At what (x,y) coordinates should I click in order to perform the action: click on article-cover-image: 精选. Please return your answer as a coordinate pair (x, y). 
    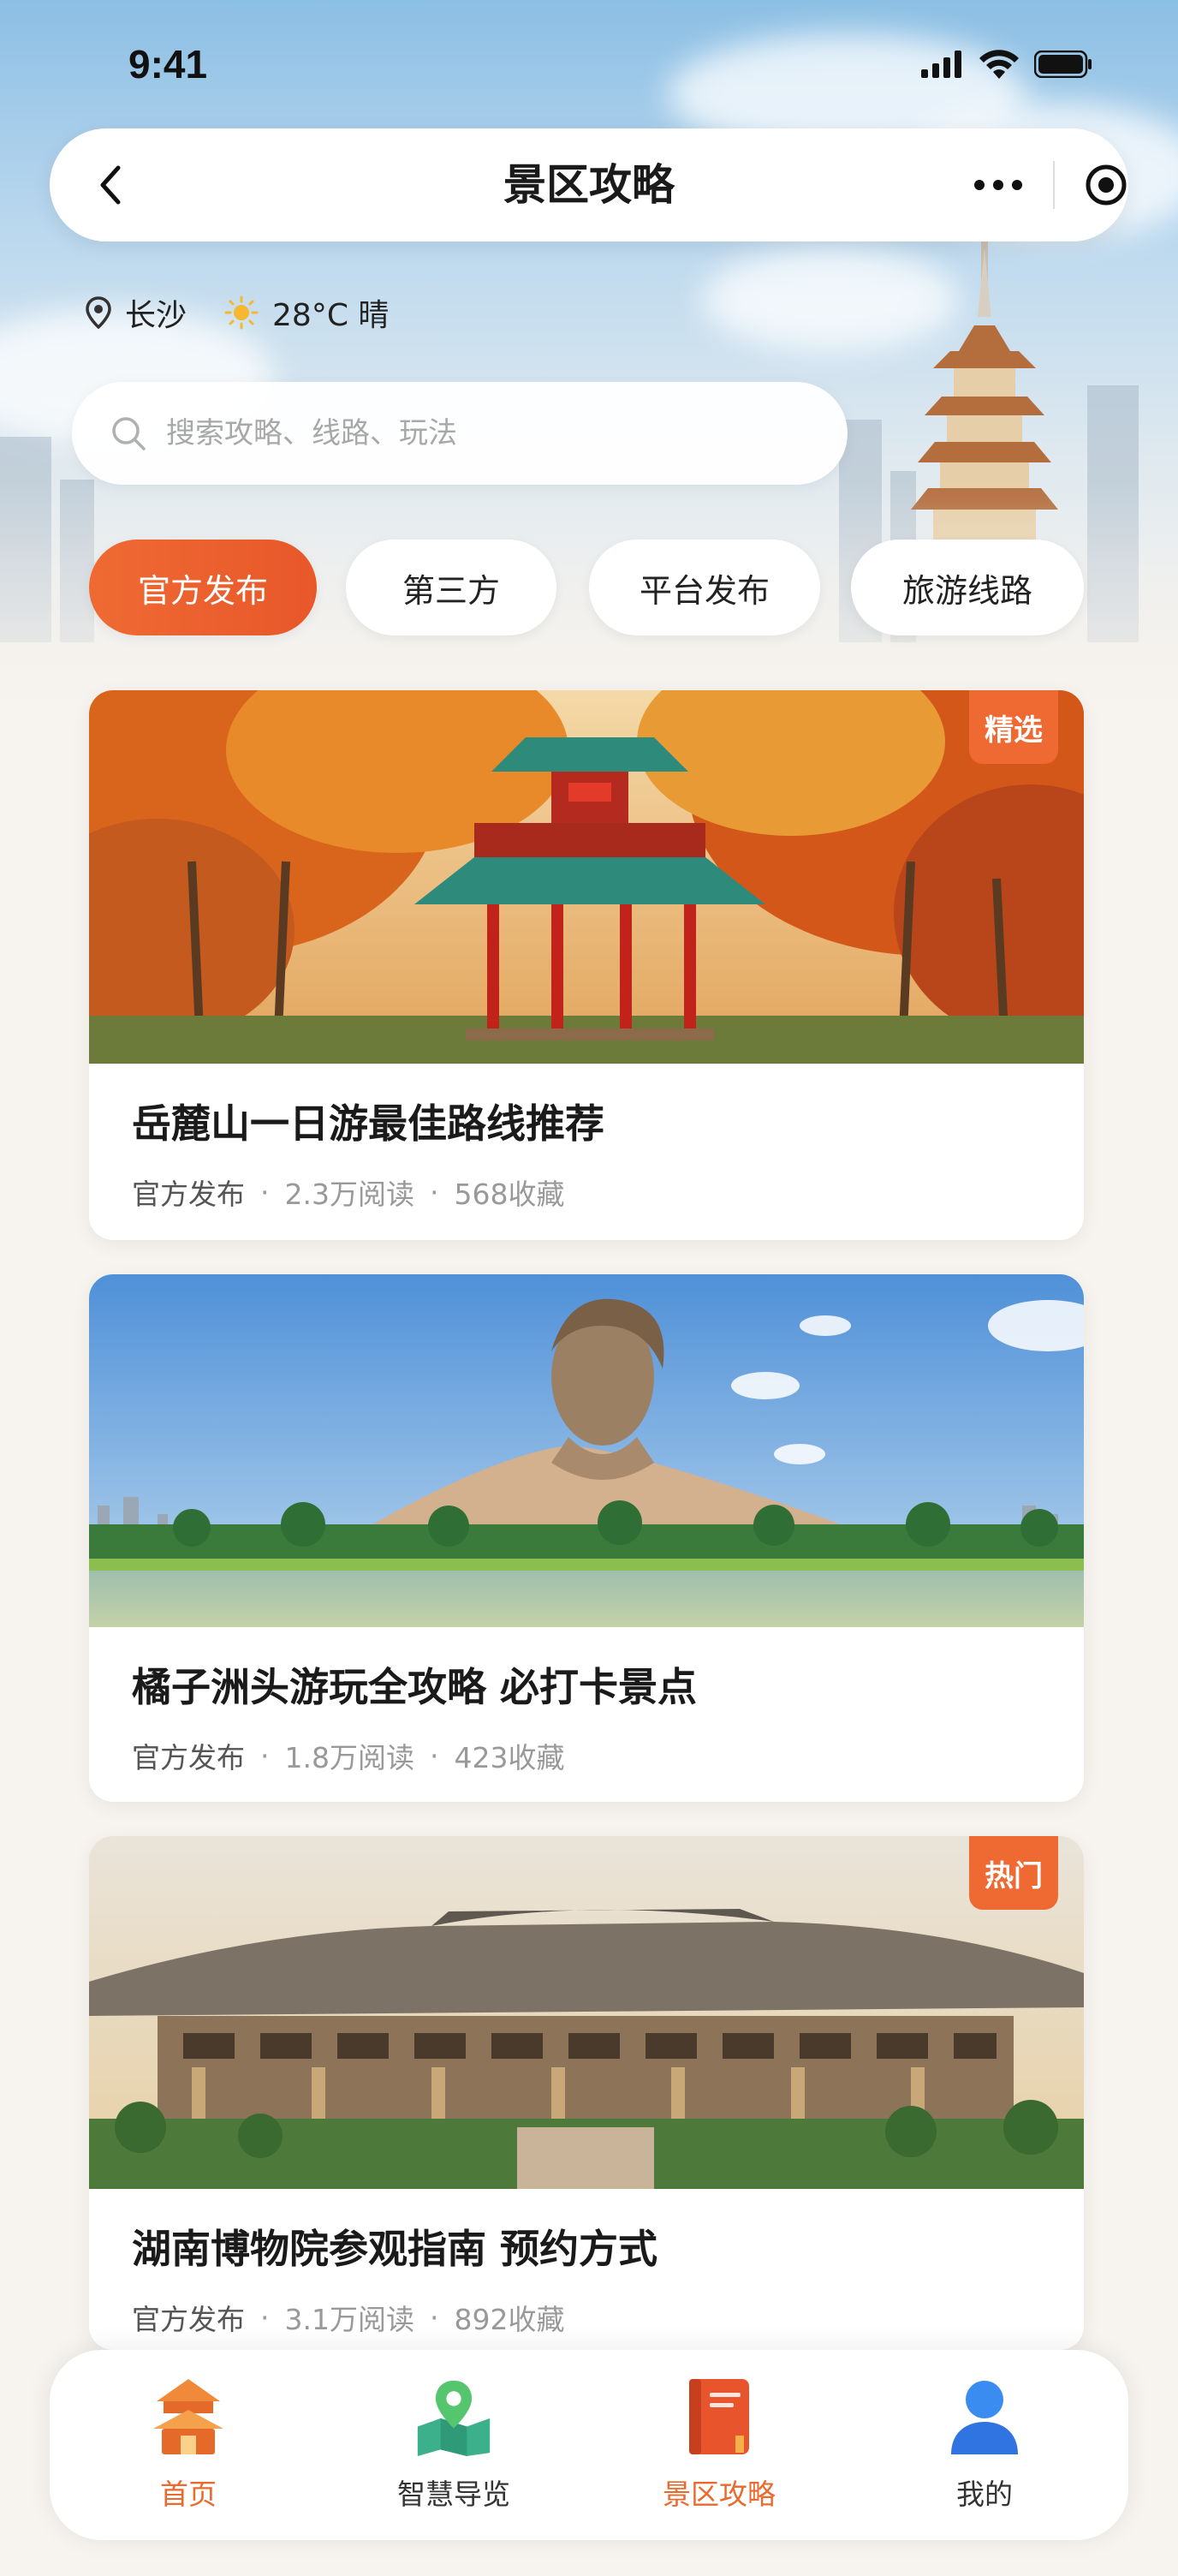
    Looking at the image, I should click on (586, 877).